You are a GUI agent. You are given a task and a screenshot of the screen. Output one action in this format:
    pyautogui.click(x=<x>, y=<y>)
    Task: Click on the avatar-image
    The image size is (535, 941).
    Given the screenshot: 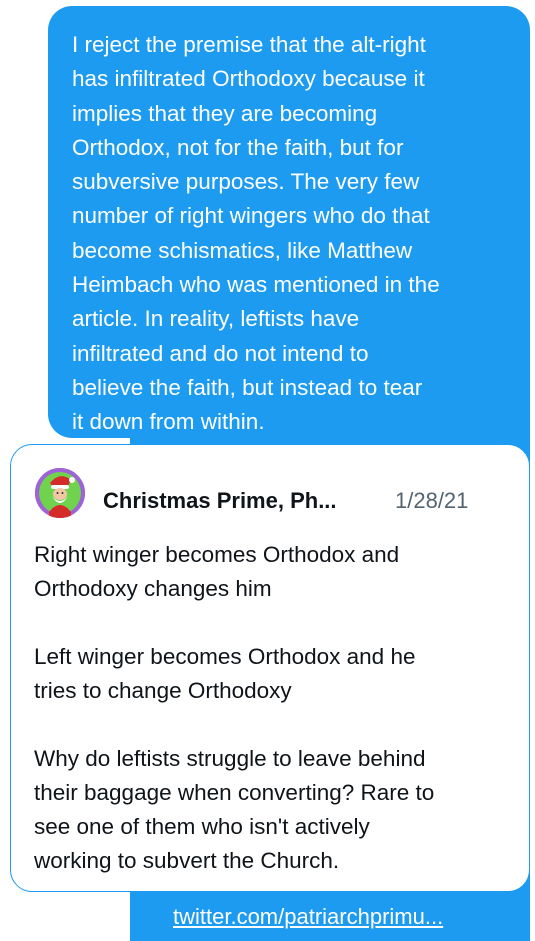 What is the action you would take?
    pyautogui.click(x=60, y=493)
    